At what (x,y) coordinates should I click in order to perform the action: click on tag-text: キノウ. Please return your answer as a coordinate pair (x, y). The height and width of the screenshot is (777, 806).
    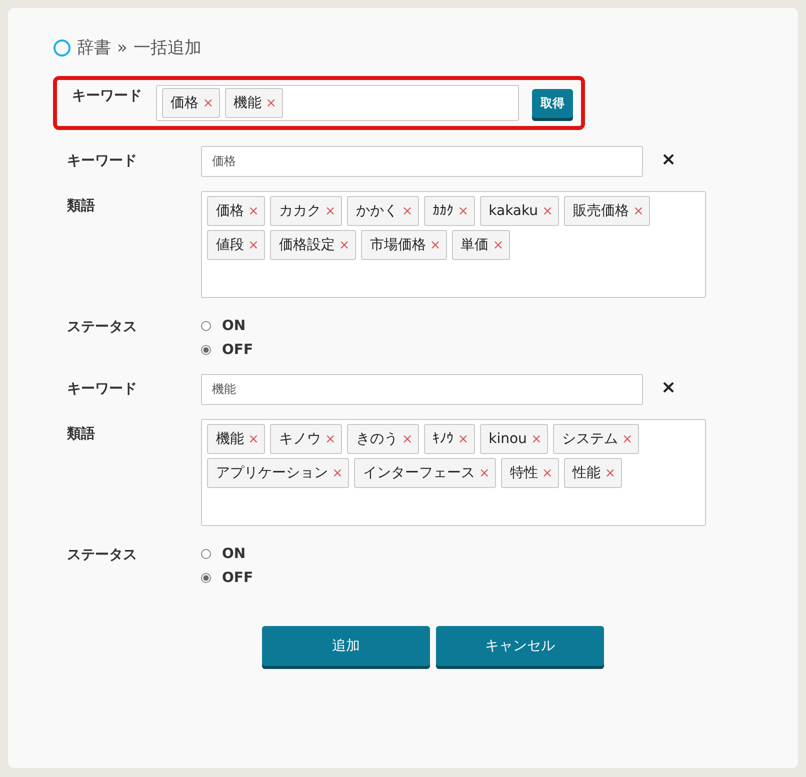
    Looking at the image, I should click on (299, 439).